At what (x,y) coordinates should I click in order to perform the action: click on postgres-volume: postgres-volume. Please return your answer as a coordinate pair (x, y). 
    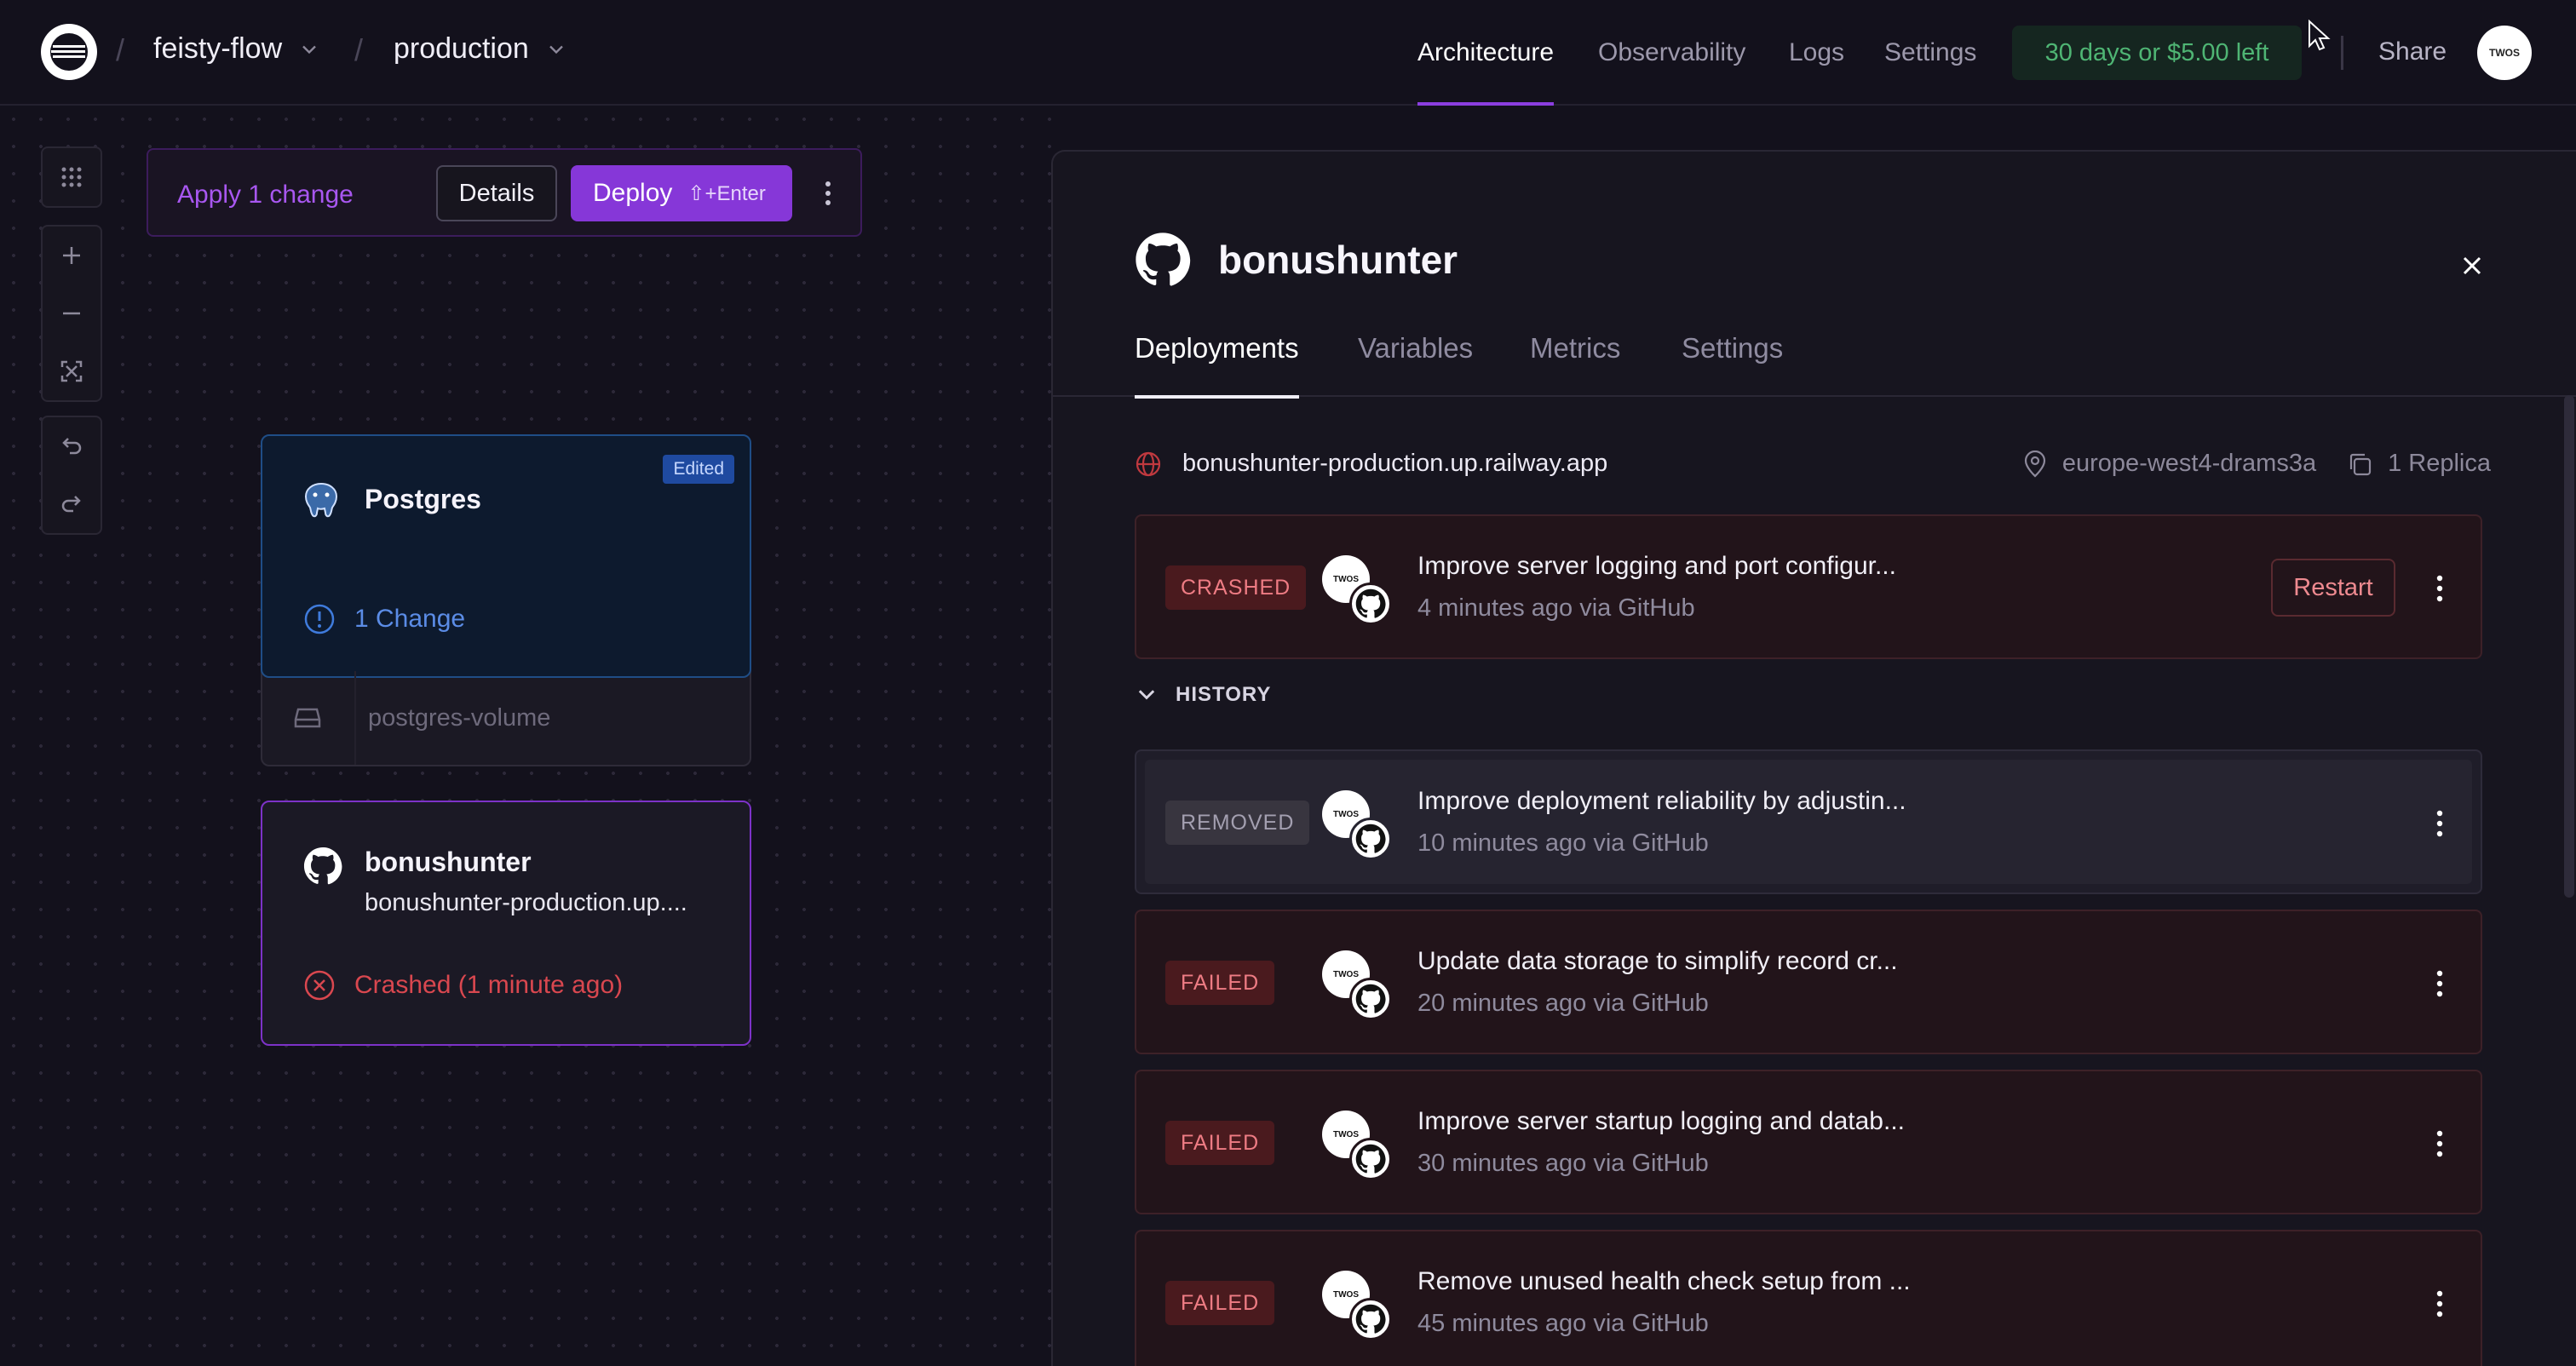
    Looking at the image, I should click on (506, 718).